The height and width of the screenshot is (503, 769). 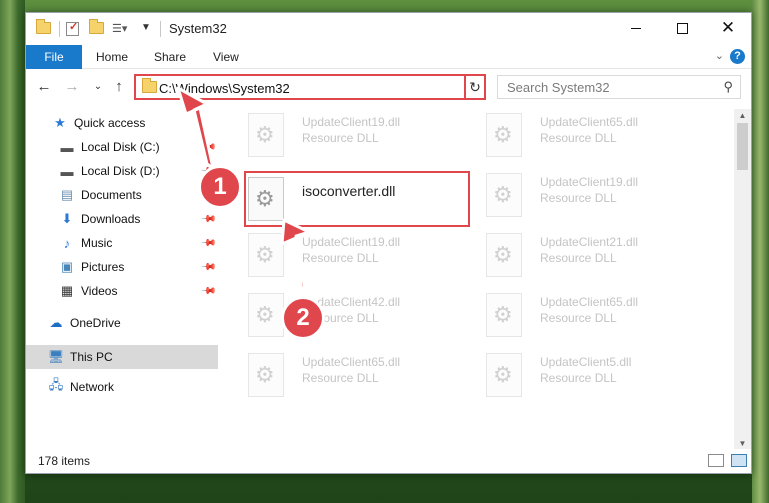 I want to click on cloud-icon: ☁, so click(x=56, y=322).